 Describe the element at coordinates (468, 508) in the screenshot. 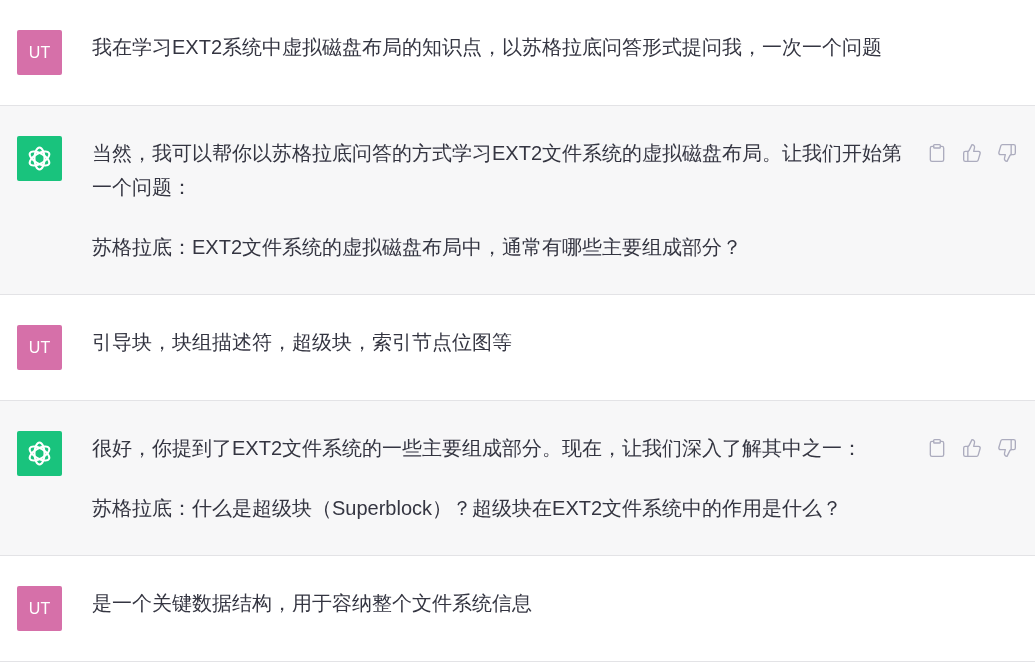

I see `message-text: 苏格拉底：什么是超级块（Superblock）？超级块在EXT2文件系统中的作用是什么？` at that location.